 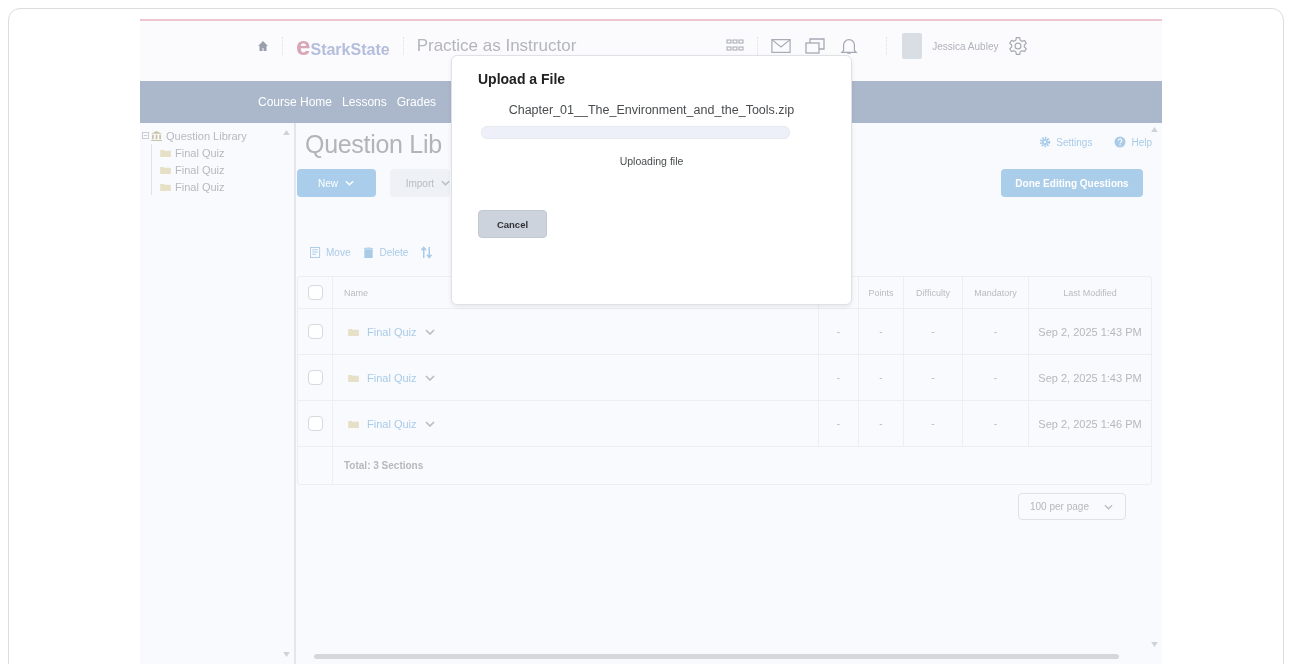 I want to click on tree-item: Question Library, so click(x=206, y=135).